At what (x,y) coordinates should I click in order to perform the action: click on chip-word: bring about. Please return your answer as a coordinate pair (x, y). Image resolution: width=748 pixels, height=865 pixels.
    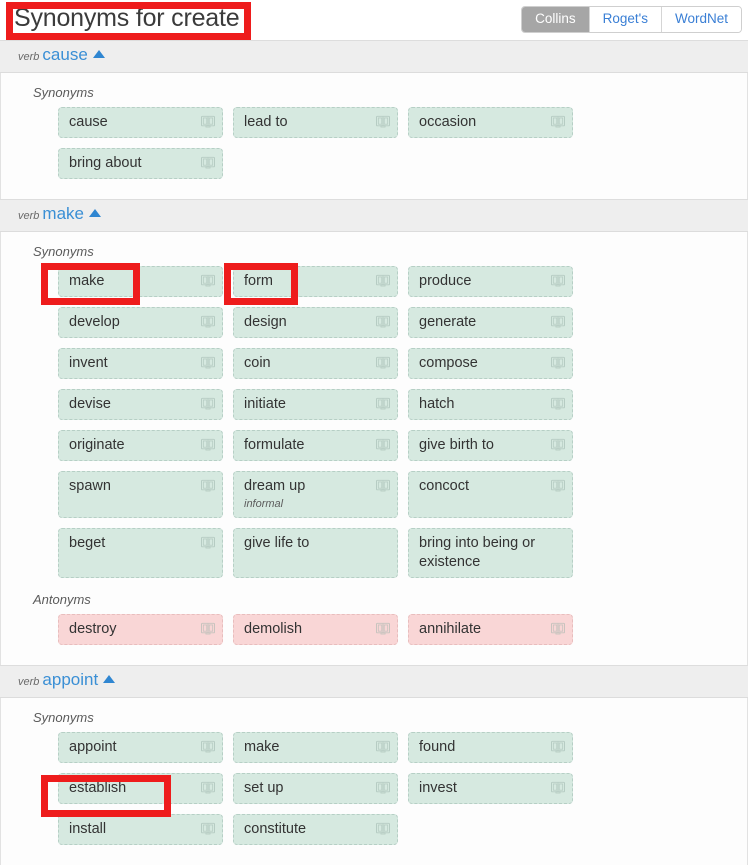
    Looking at the image, I should click on (105, 163).